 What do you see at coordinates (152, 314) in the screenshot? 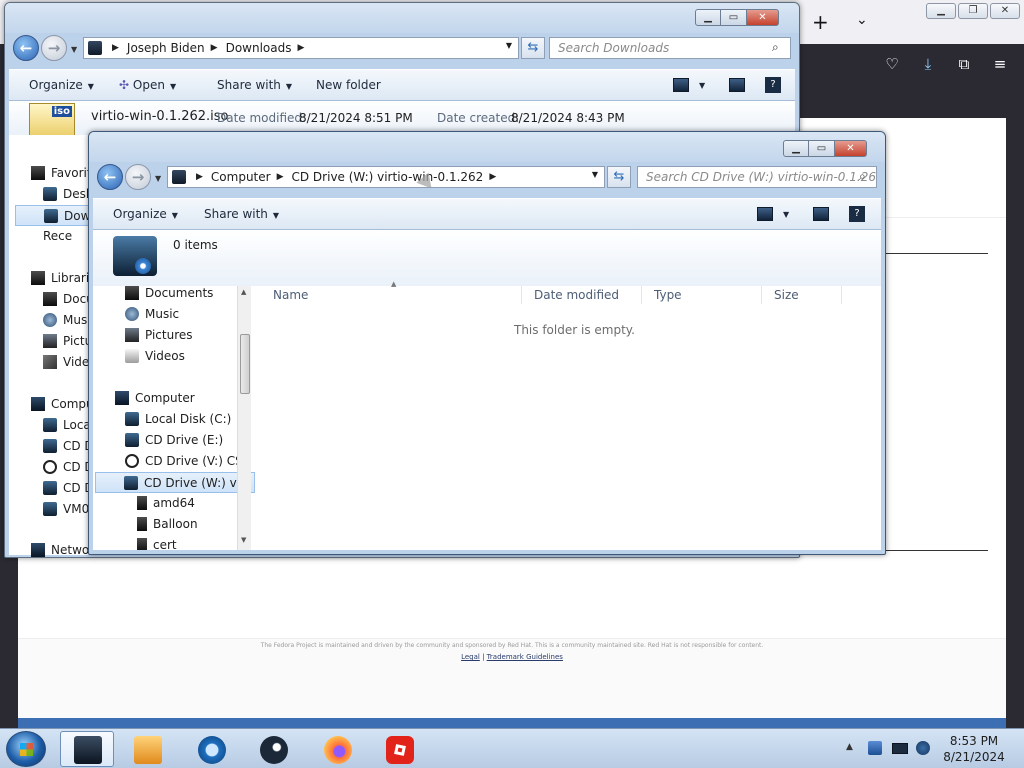
I see `nav-item-music: Music` at bounding box center [152, 314].